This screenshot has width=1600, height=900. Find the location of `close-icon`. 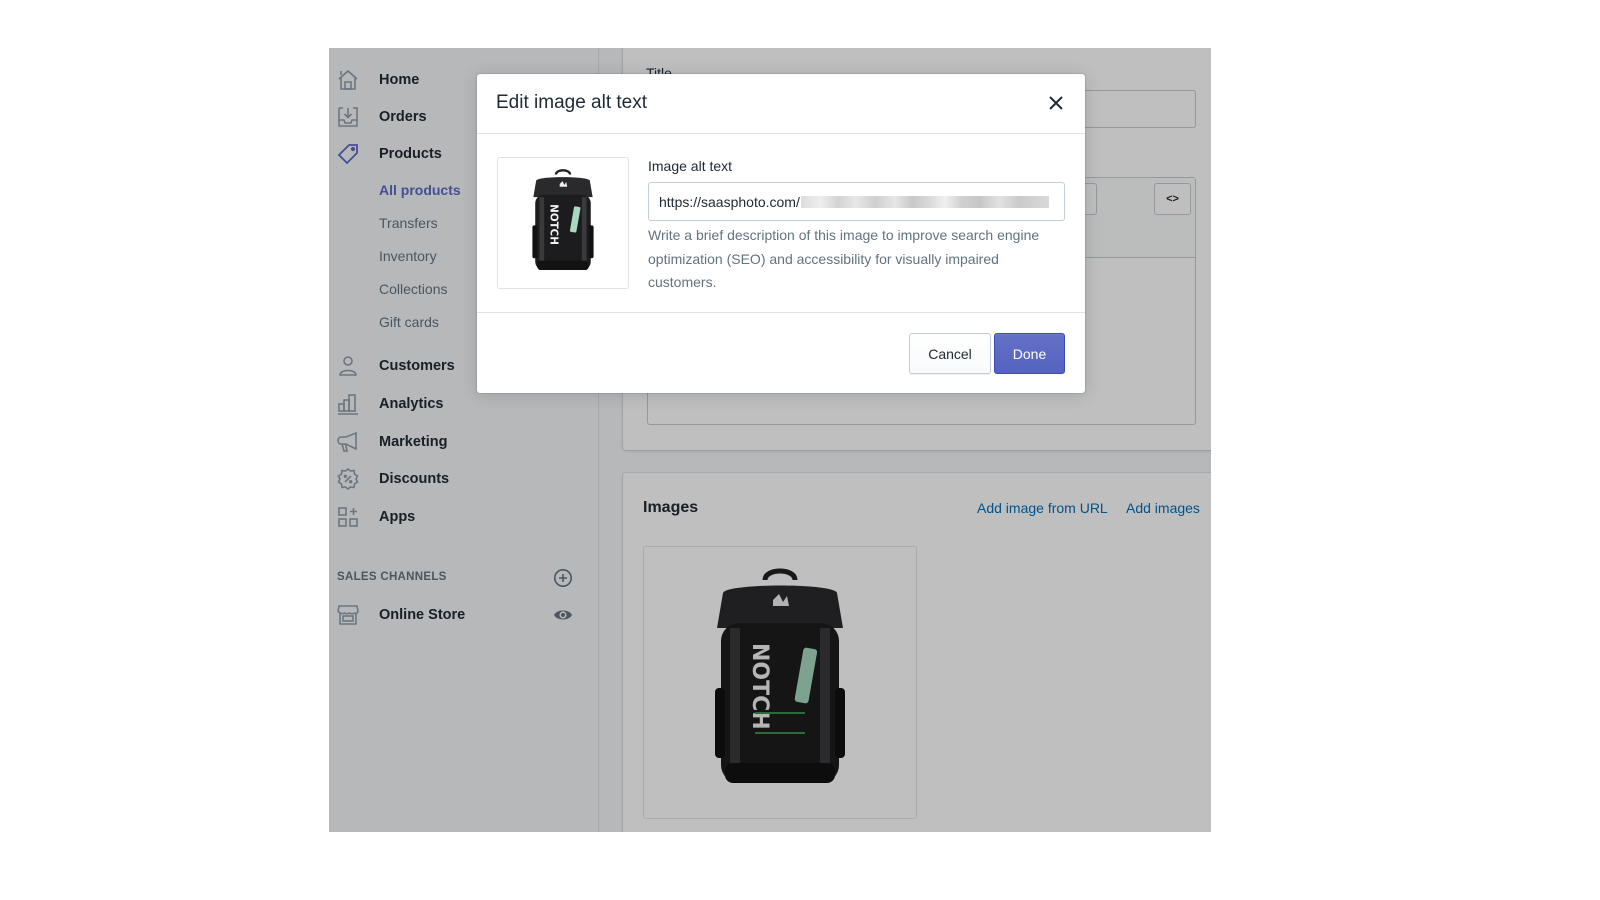

close-icon is located at coordinates (1056, 103).